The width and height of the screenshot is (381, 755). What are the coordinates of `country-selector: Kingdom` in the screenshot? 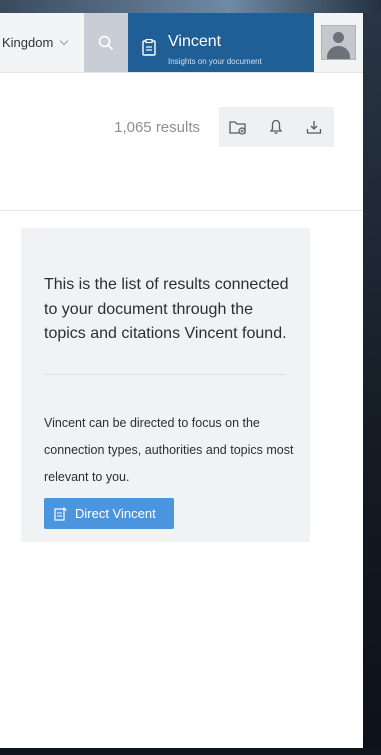 It's located at (42, 42).